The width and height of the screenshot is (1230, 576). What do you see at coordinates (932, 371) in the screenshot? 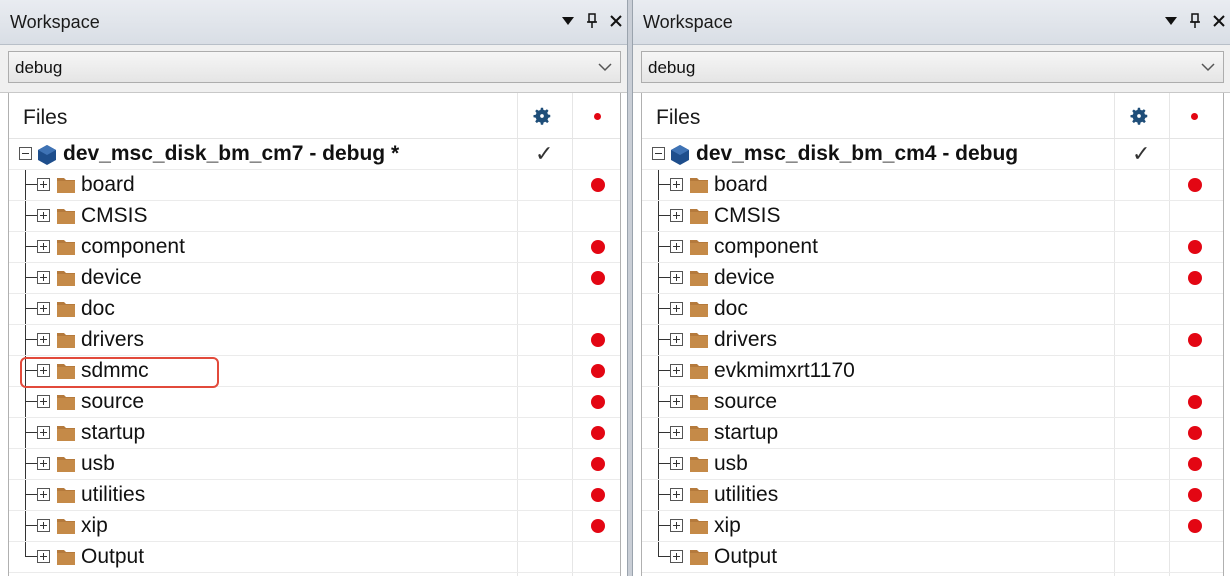
I see `tree-folder-row: evkmimxrt1170` at bounding box center [932, 371].